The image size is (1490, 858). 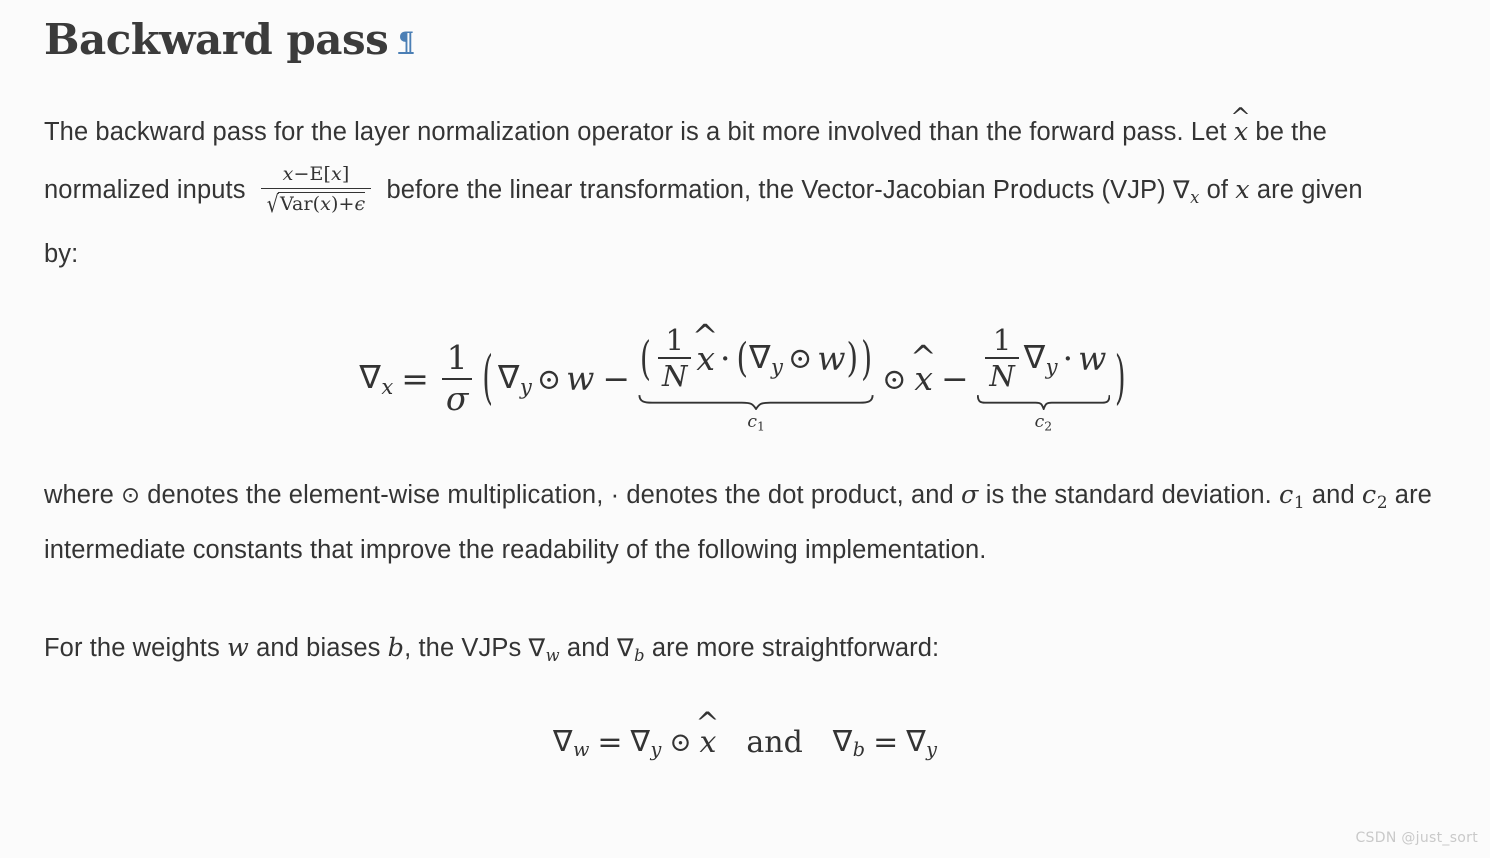 What do you see at coordinates (849, 742) in the screenshot?
I see `eq2-nabla-b: ∇b` at bounding box center [849, 742].